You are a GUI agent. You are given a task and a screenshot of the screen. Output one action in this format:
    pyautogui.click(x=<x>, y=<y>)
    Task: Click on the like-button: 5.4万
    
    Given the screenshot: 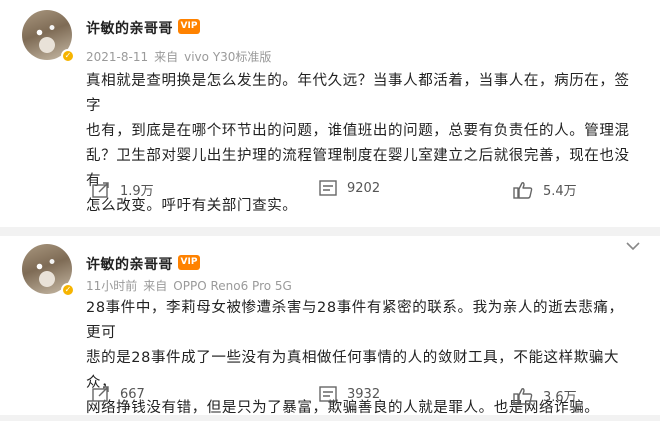 What is the action you would take?
    pyautogui.click(x=545, y=189)
    